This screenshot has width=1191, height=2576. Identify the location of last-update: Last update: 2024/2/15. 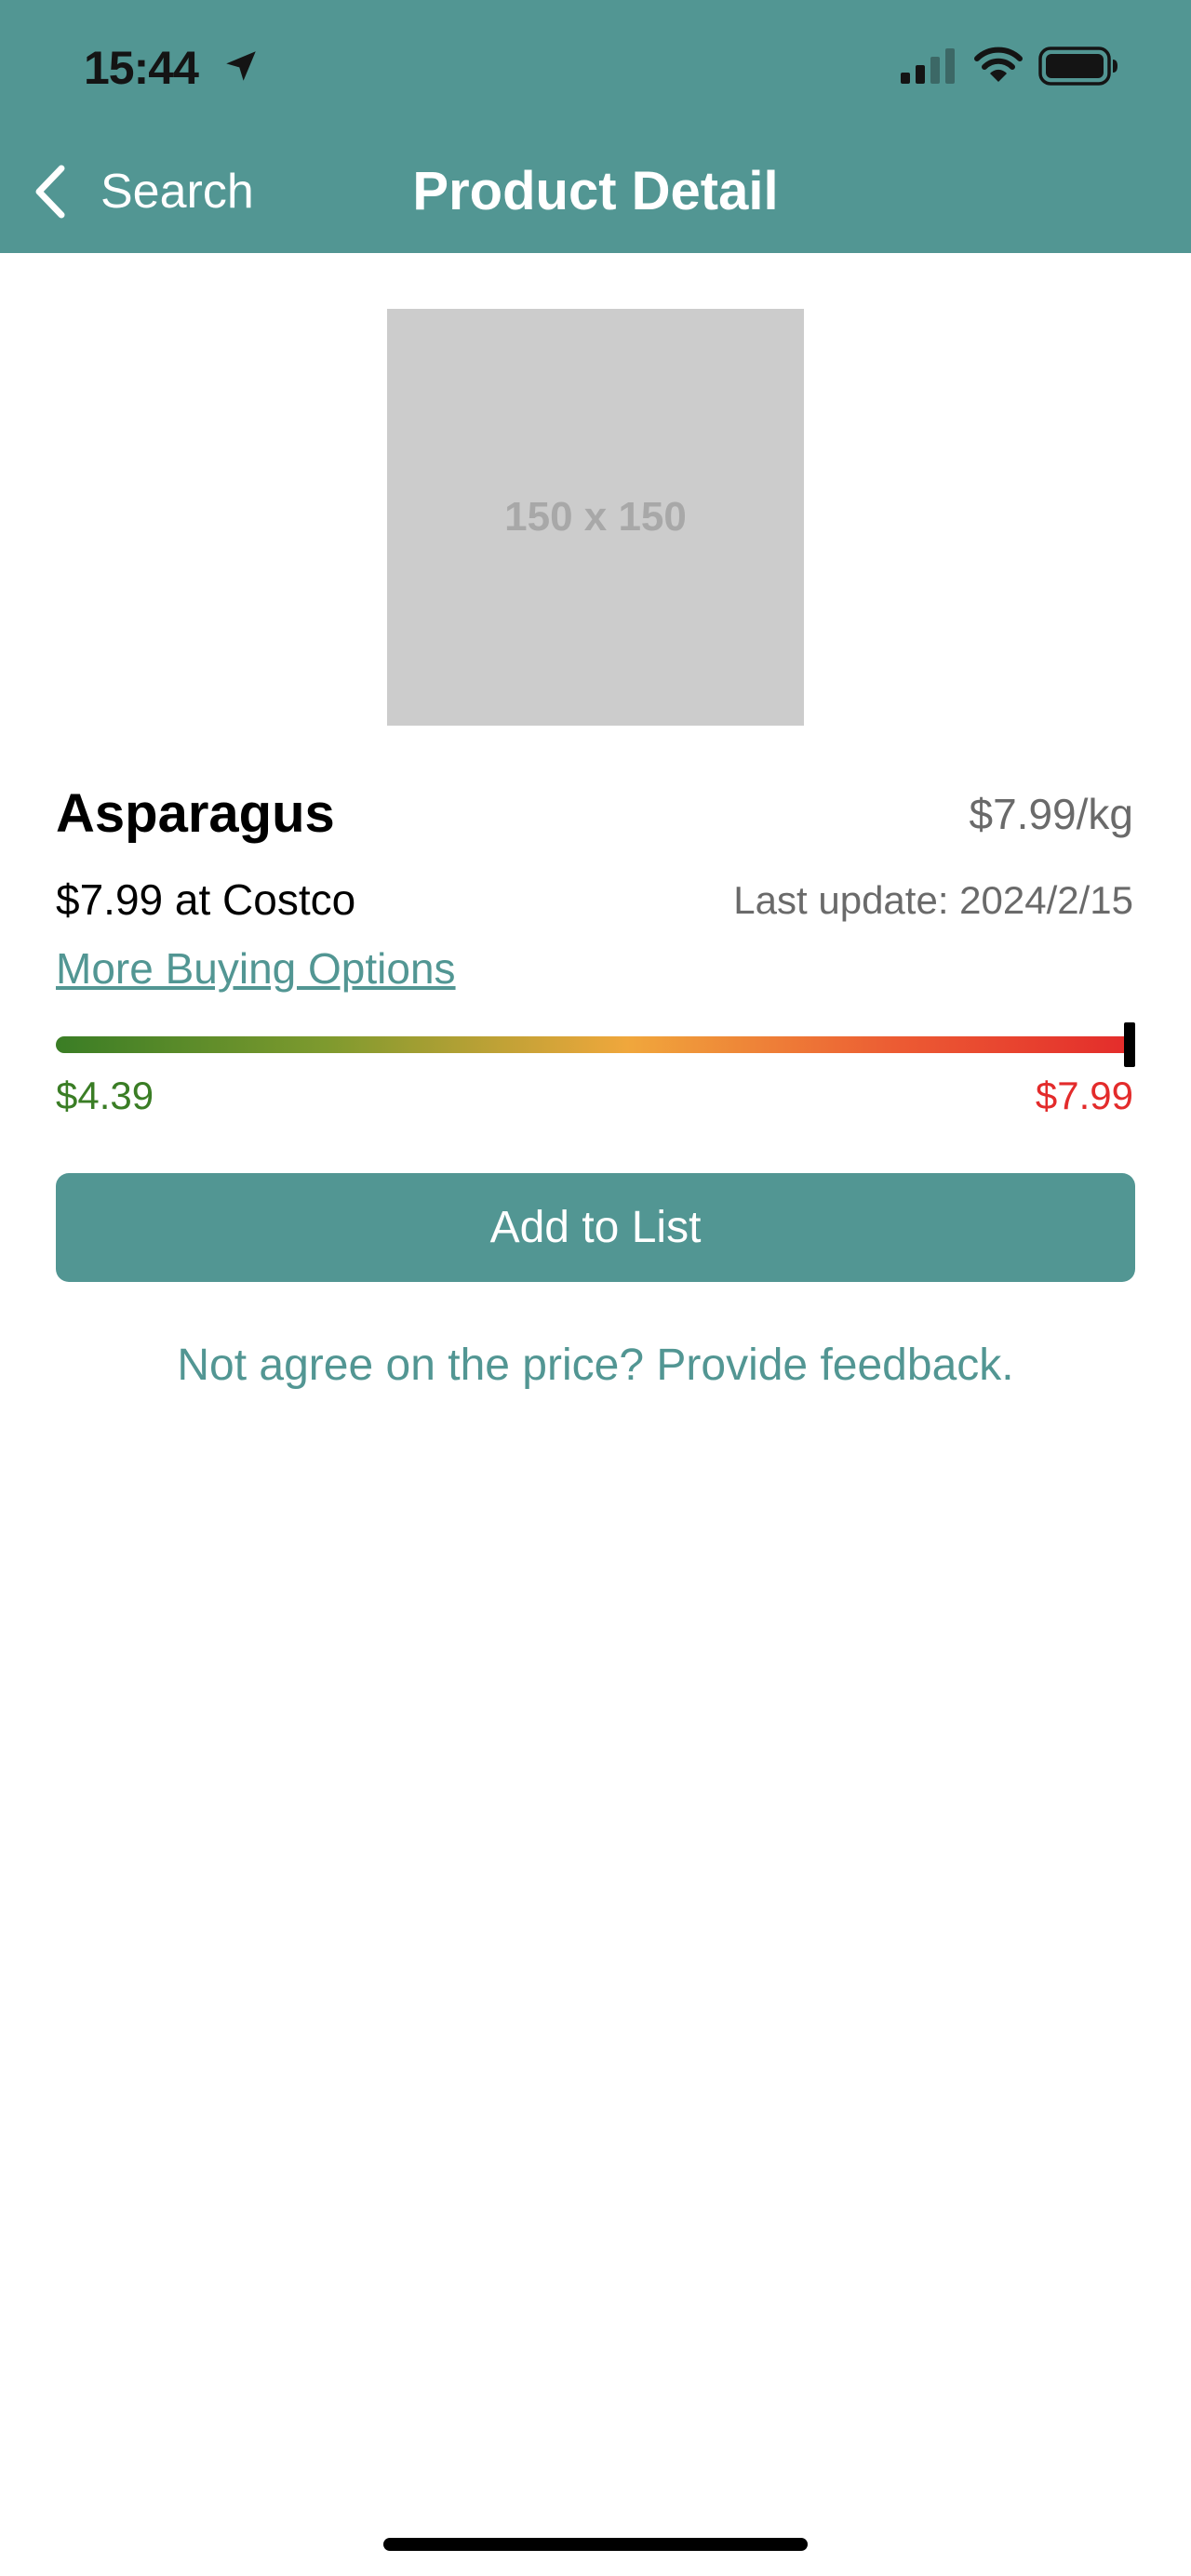
(933, 900).